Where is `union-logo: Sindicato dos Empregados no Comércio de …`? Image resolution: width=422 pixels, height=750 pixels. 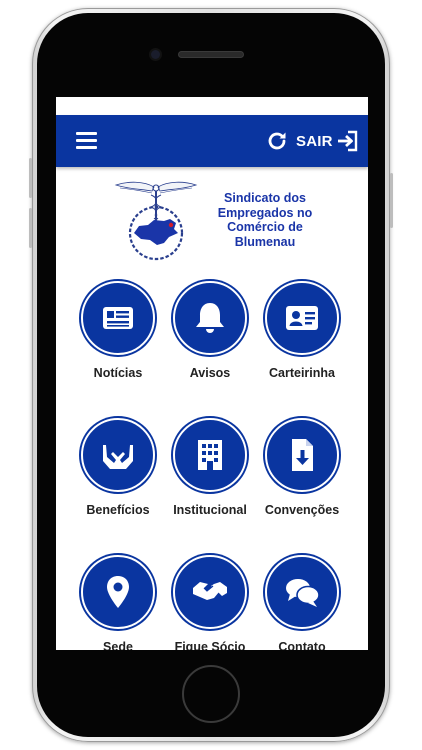 union-logo: Sindicato dos Empregados no Comércio de … is located at coordinates (214, 221).